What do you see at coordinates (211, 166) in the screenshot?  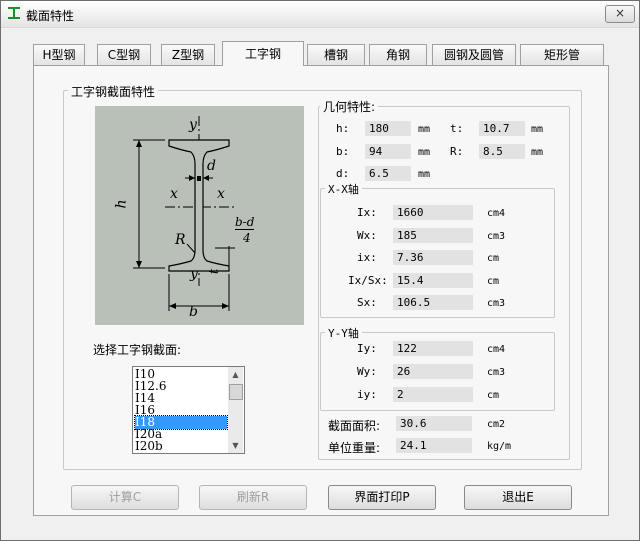 I see `label-d: d` at bounding box center [211, 166].